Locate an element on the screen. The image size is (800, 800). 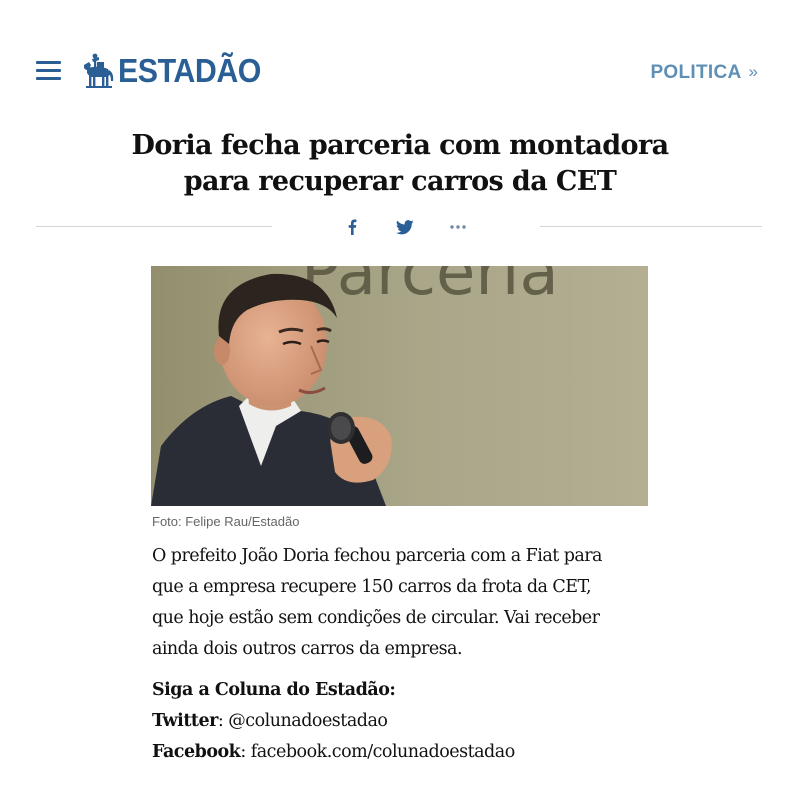
section-link-politica: POLITICA » is located at coordinates (704, 73).